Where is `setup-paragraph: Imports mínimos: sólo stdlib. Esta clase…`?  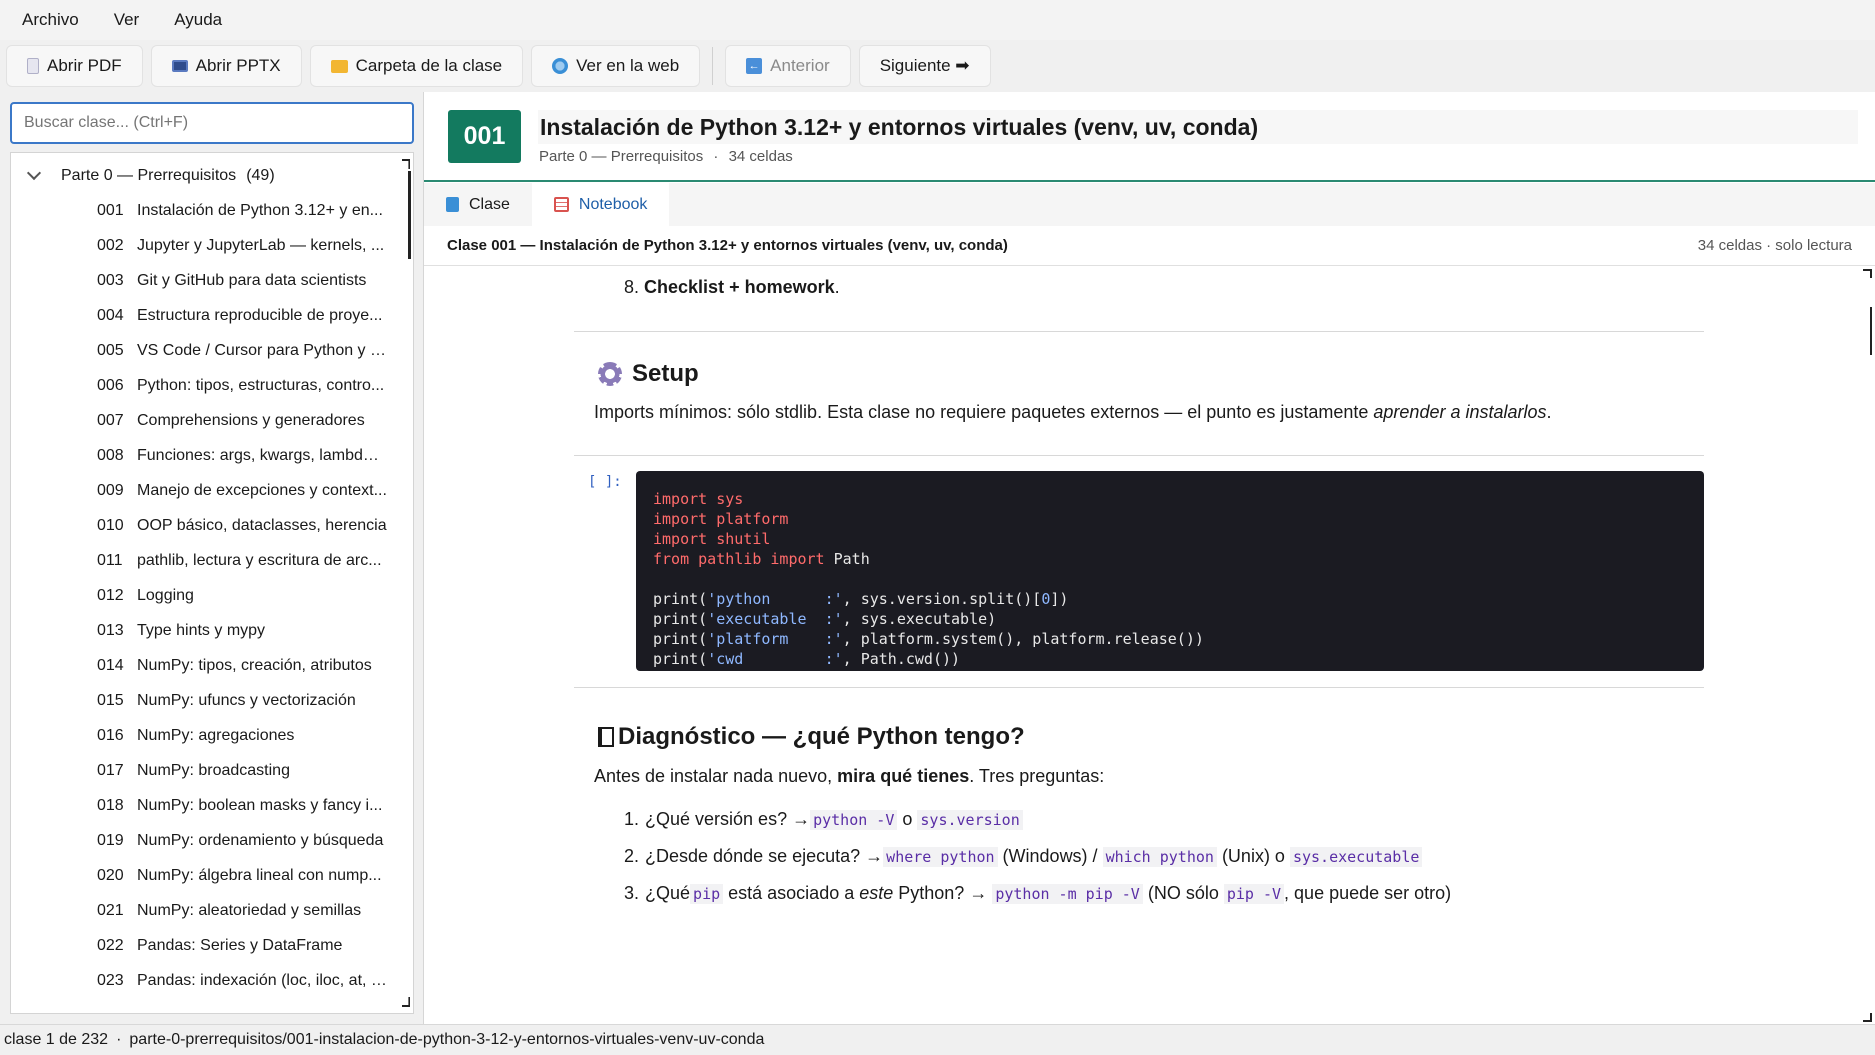
setup-paragraph: Imports mínimos: sólo stdlib. Esta clase… is located at coordinates (1073, 412).